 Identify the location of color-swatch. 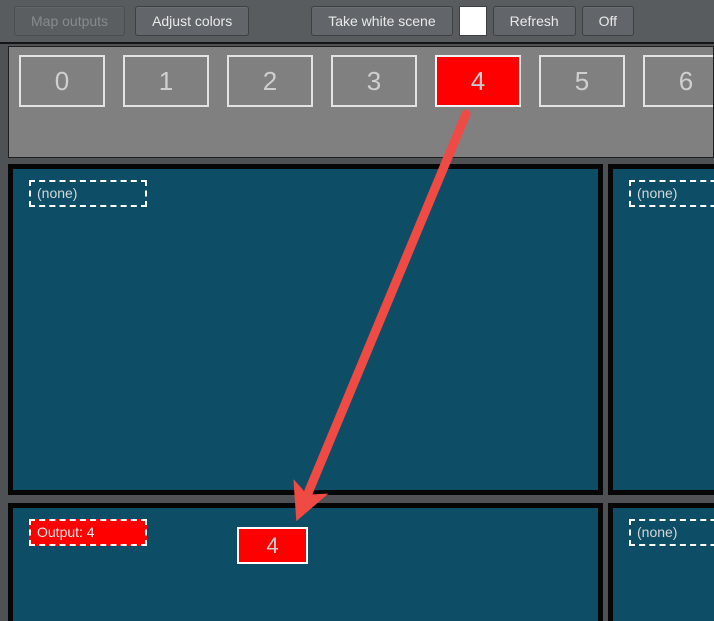
(472, 21).